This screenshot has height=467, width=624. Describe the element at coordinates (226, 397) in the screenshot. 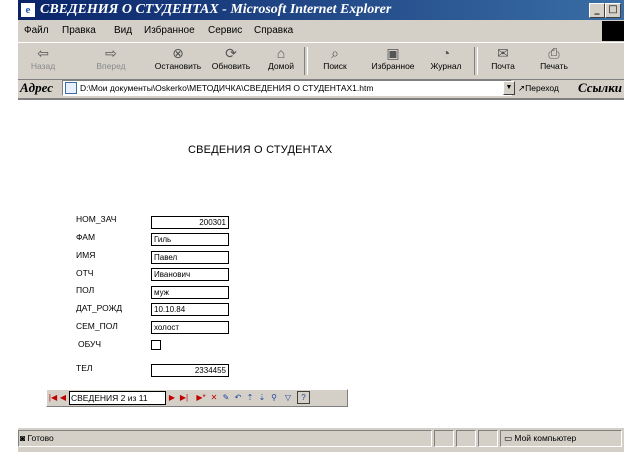

I see `save-record-icon: ✎` at that location.